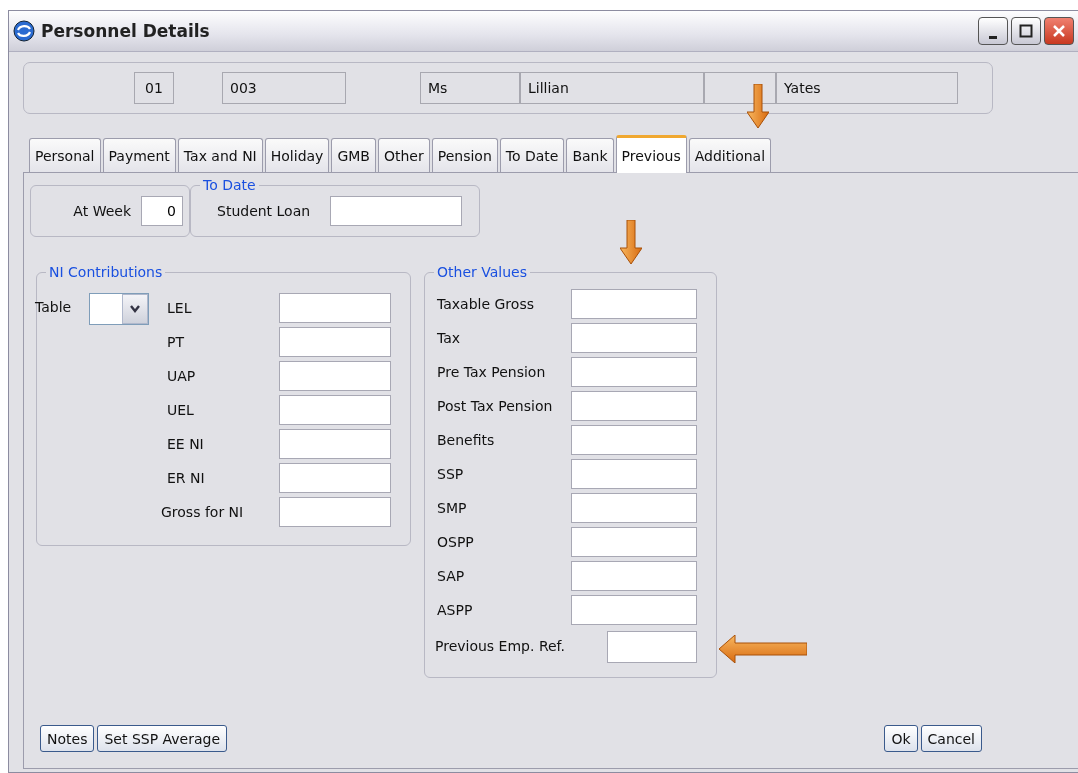 This screenshot has height=773, width=1078. I want to click on field-label: Gross for NI, so click(203, 512).